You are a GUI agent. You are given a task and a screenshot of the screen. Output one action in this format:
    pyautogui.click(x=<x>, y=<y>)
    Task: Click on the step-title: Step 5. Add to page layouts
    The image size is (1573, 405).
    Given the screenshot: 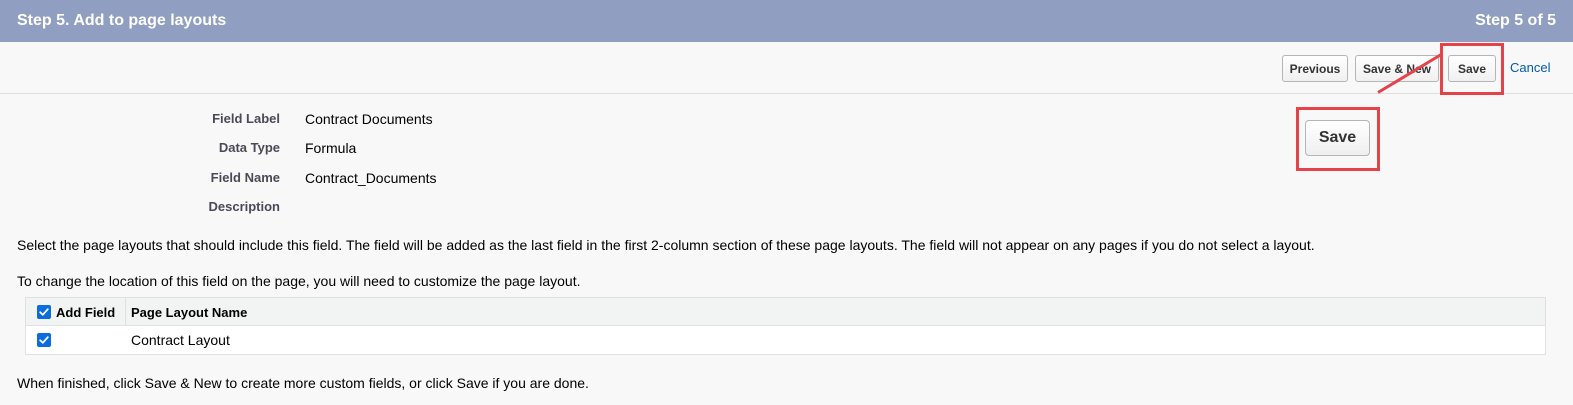 What is the action you would take?
    pyautogui.click(x=122, y=20)
    